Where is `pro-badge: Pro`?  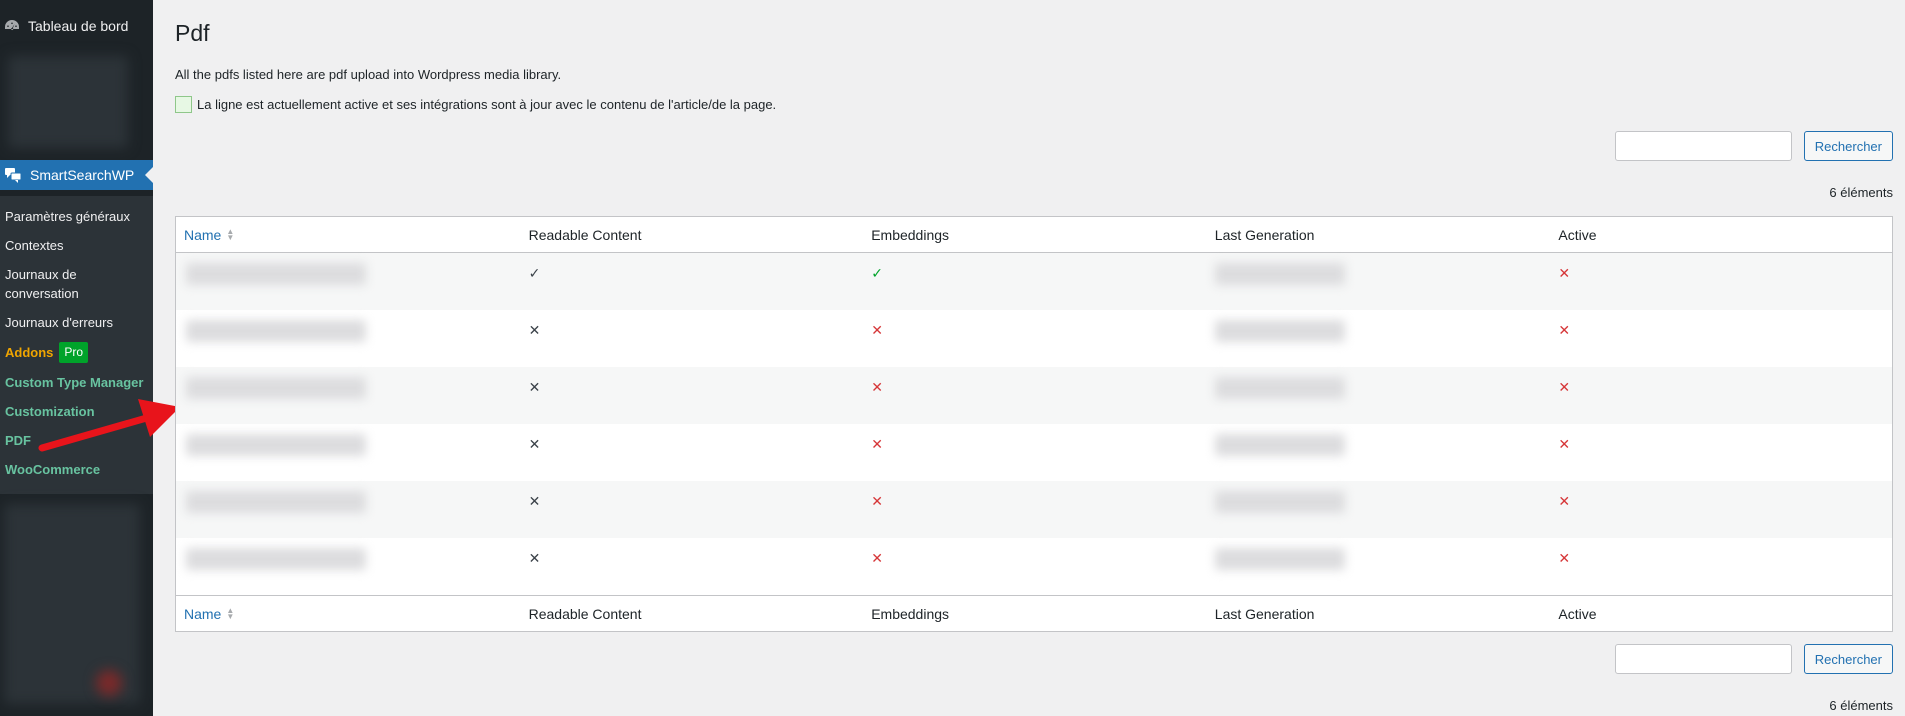
pro-badge: Pro is located at coordinates (74, 352).